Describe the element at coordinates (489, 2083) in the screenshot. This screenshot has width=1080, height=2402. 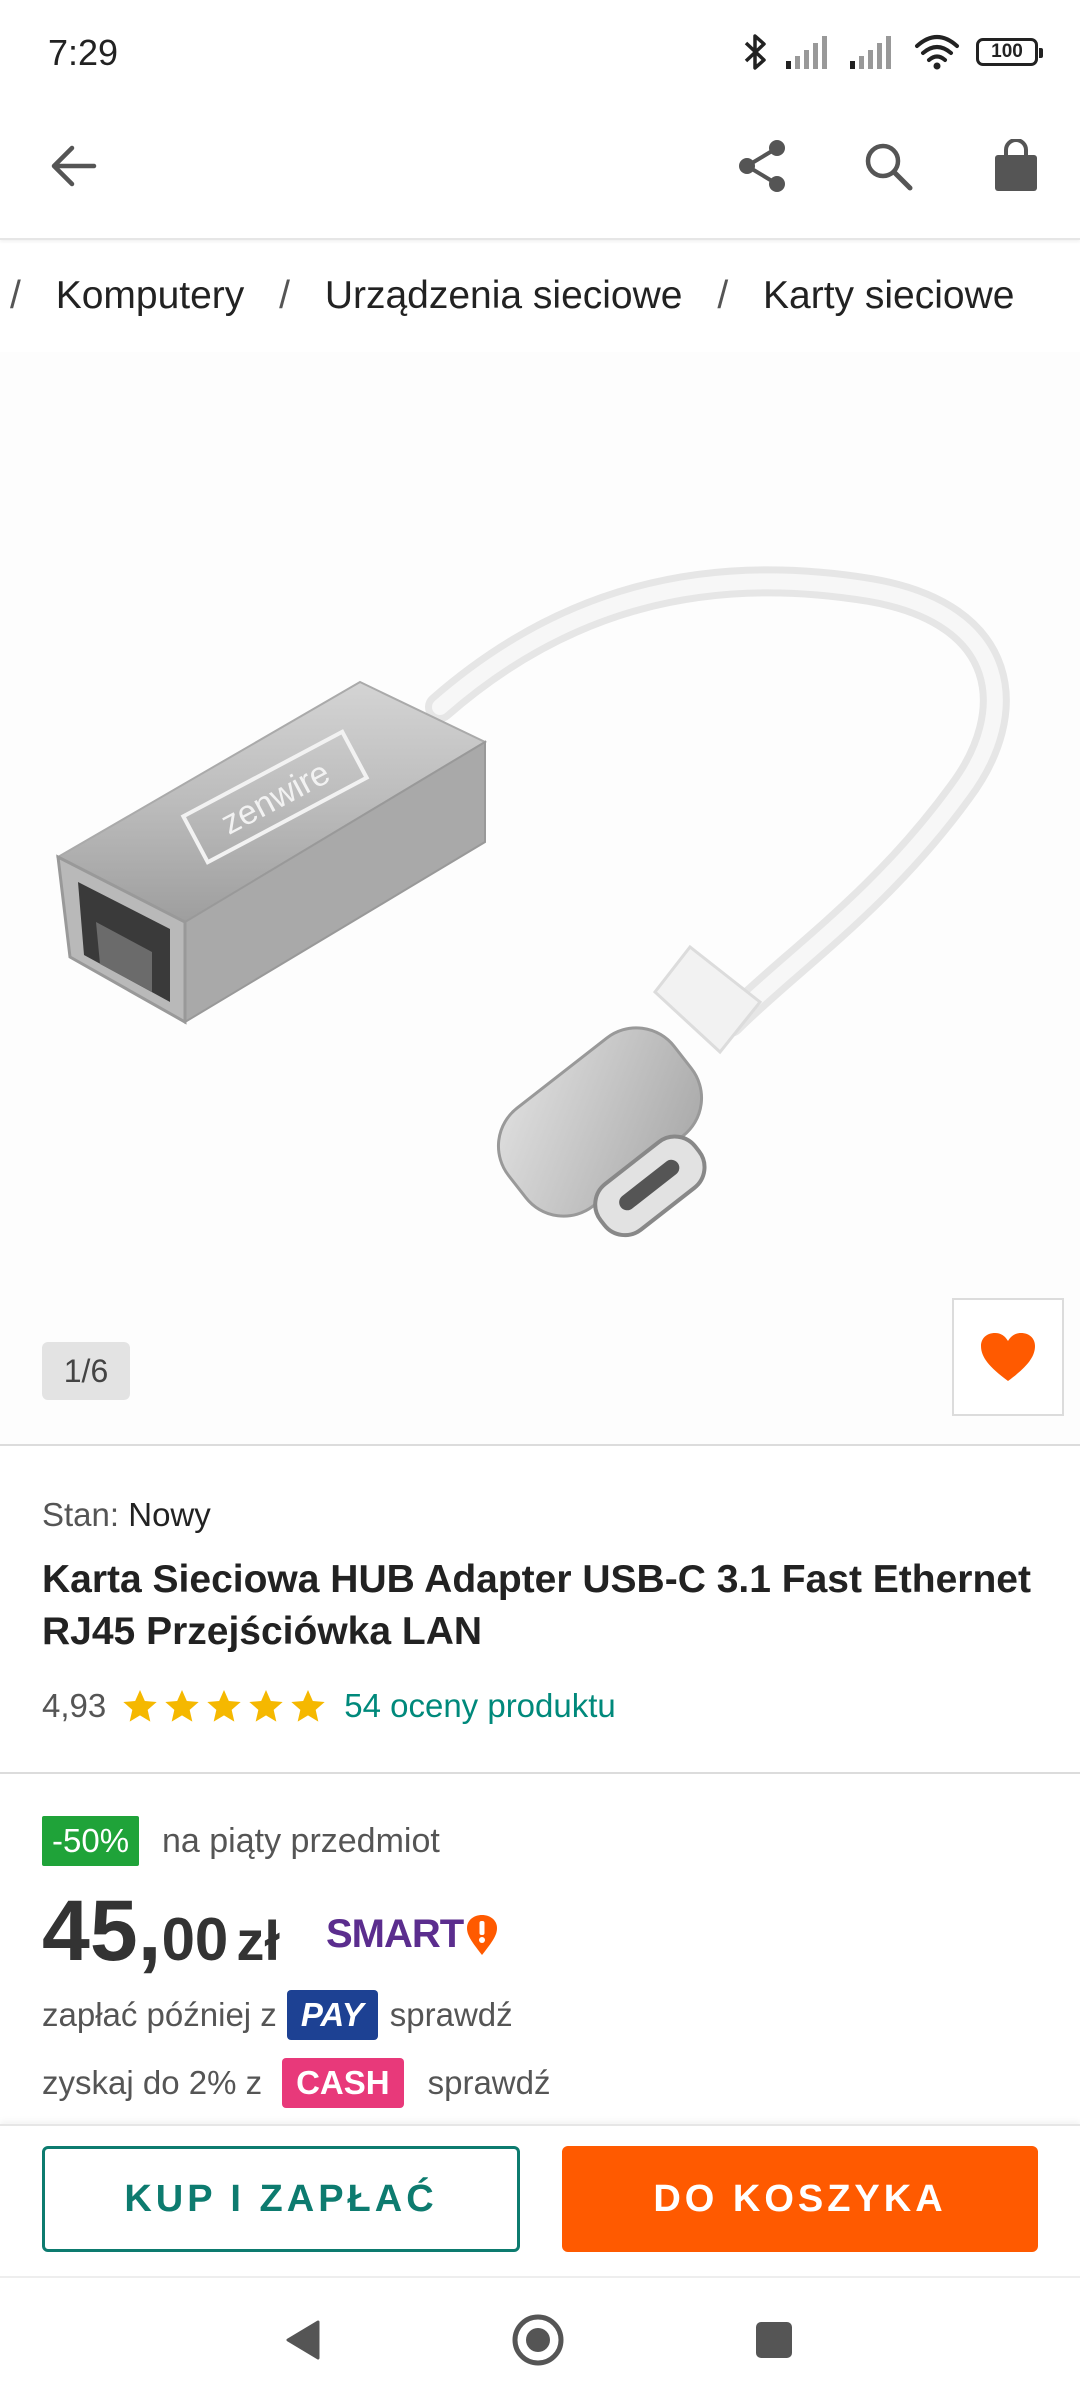
I see `cash-check-link: sprawdź` at that location.